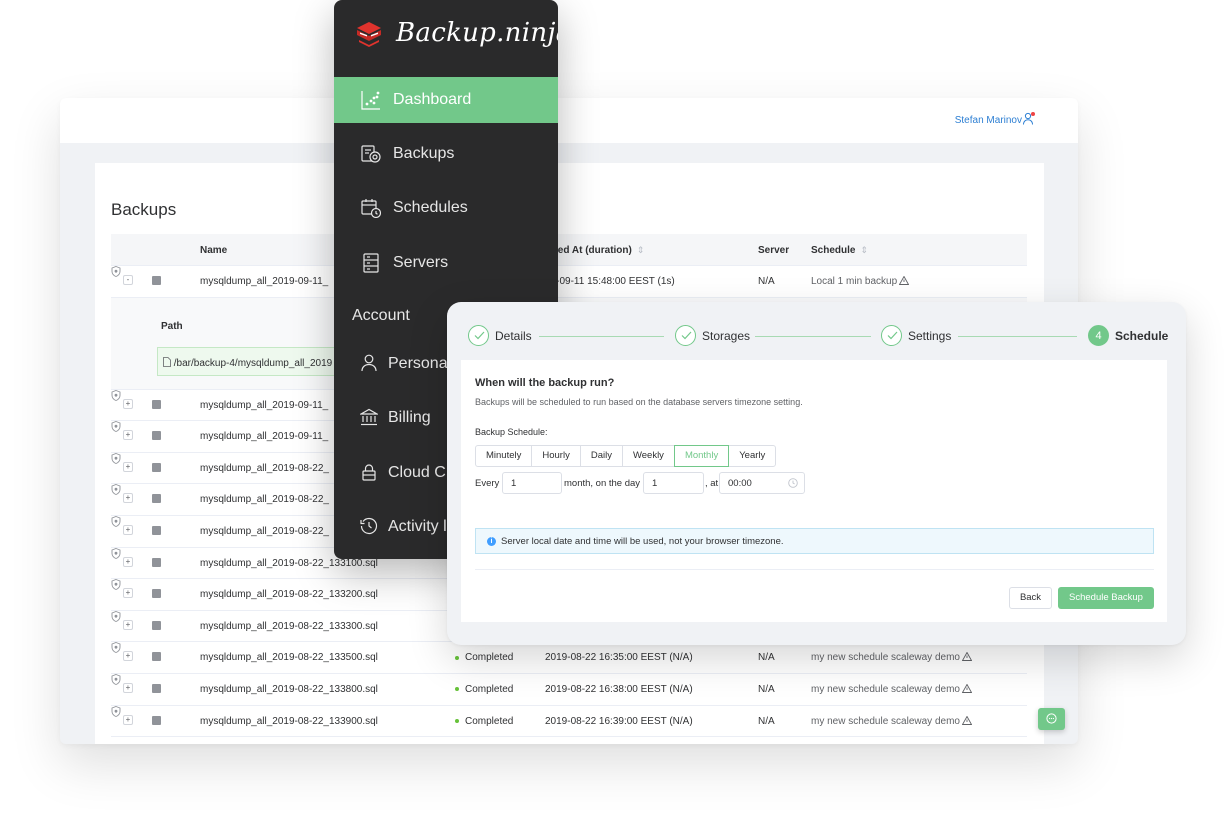 This screenshot has height=834, width=1226. I want to click on column-started-label: arted At (duration), so click(588, 250).